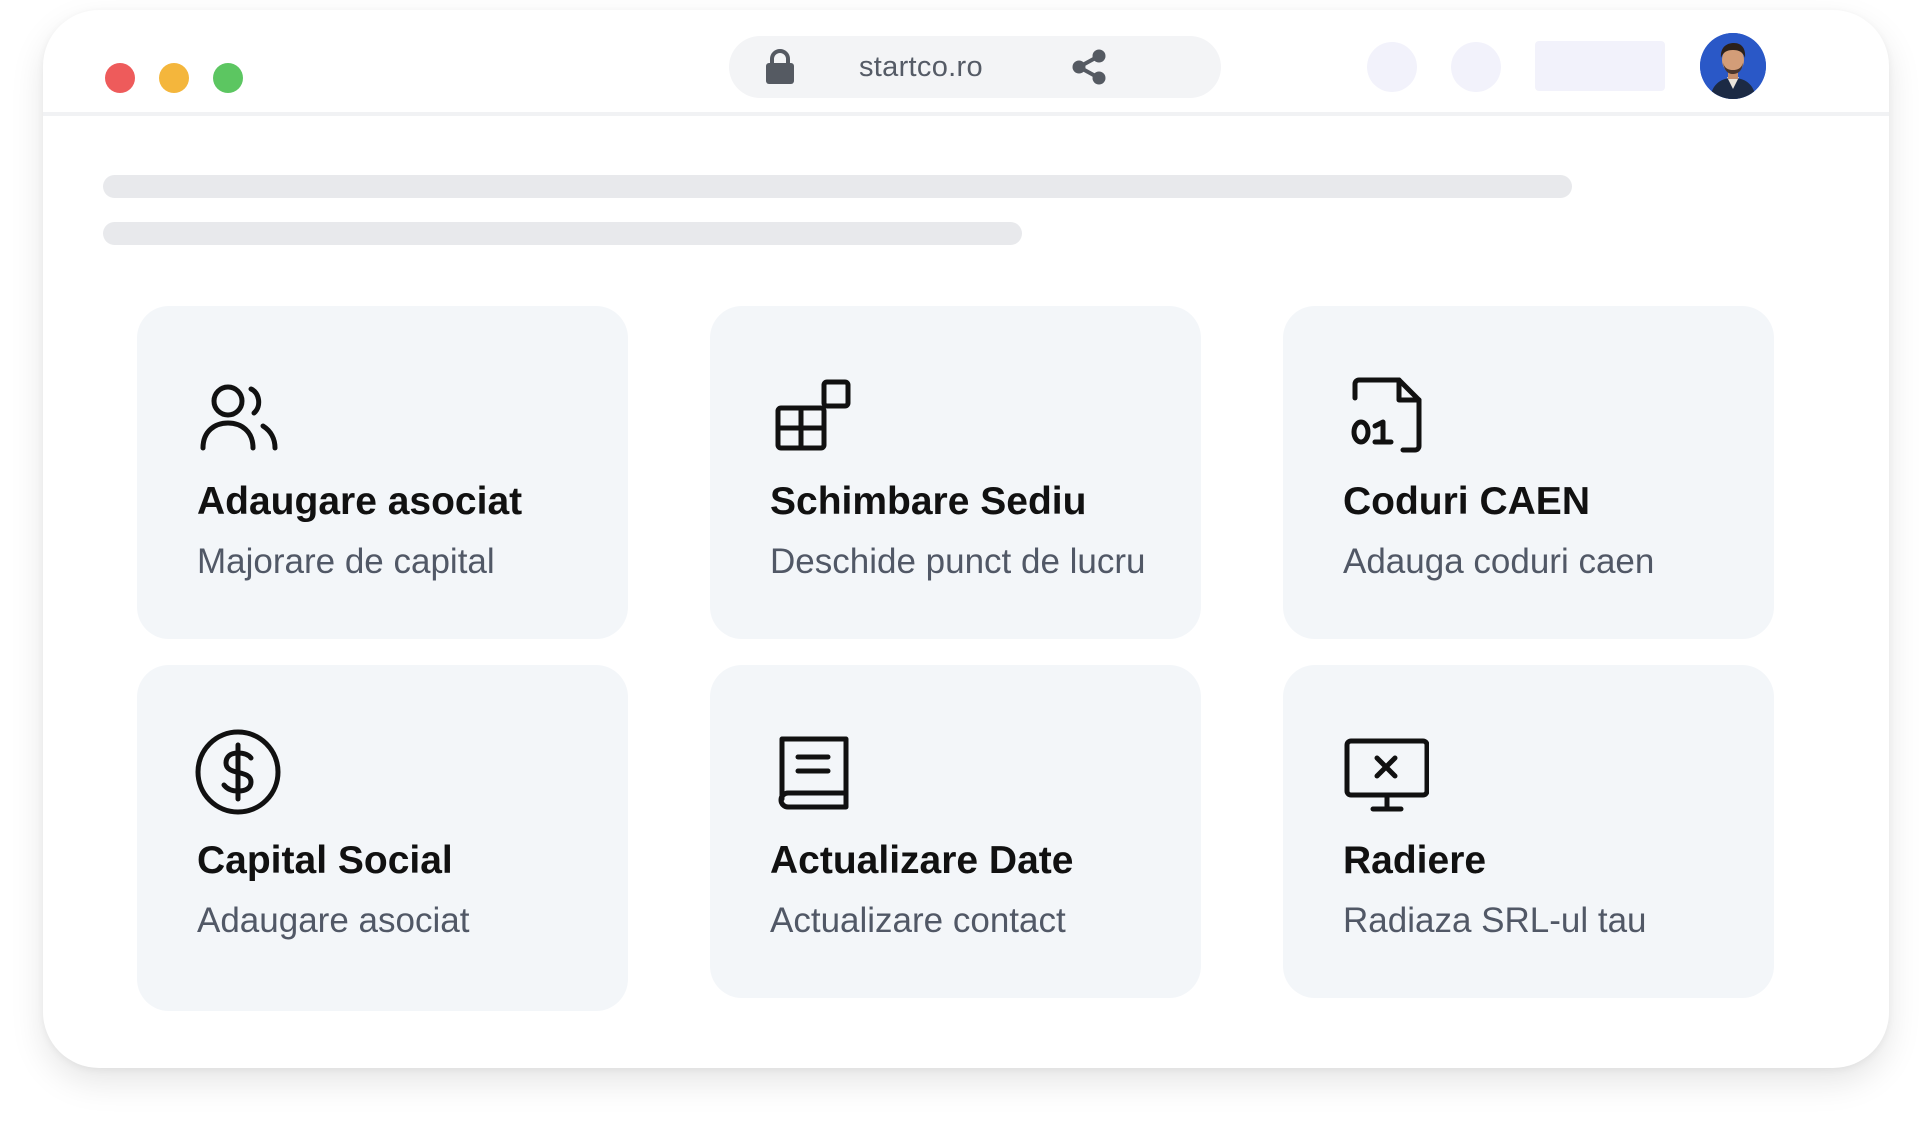 The height and width of the screenshot is (1129, 1920). What do you see at coordinates (1386, 415) in the screenshot?
I see `binary-file-icon` at bounding box center [1386, 415].